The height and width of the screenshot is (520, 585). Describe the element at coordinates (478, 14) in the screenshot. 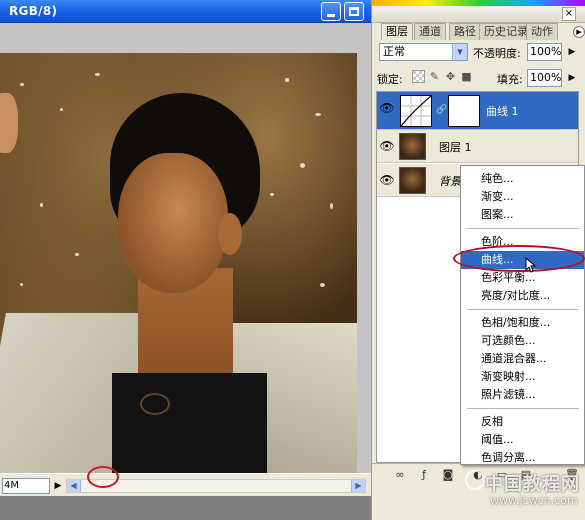

I see `panel-header: ×` at that location.